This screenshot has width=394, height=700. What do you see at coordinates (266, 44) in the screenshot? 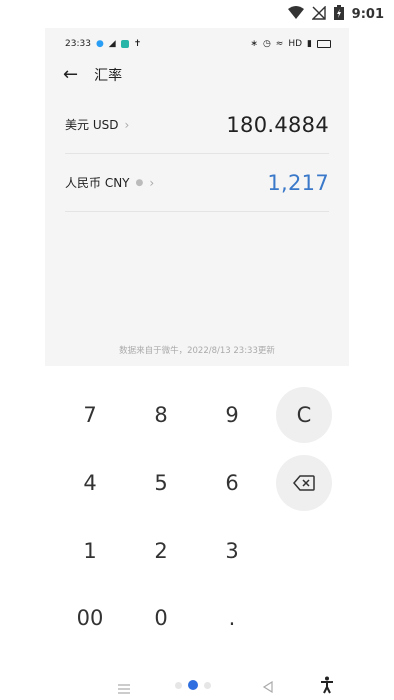
I see `alarm-icon: ◷` at bounding box center [266, 44].